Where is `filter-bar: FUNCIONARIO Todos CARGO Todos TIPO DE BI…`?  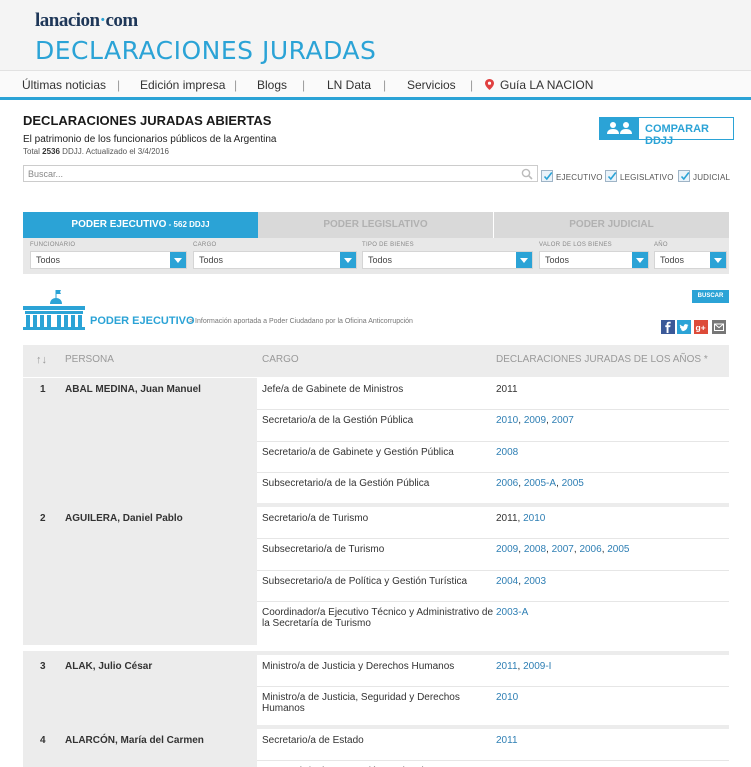 filter-bar: FUNCIONARIO Todos CARGO Todos TIPO DE BI… is located at coordinates (376, 256).